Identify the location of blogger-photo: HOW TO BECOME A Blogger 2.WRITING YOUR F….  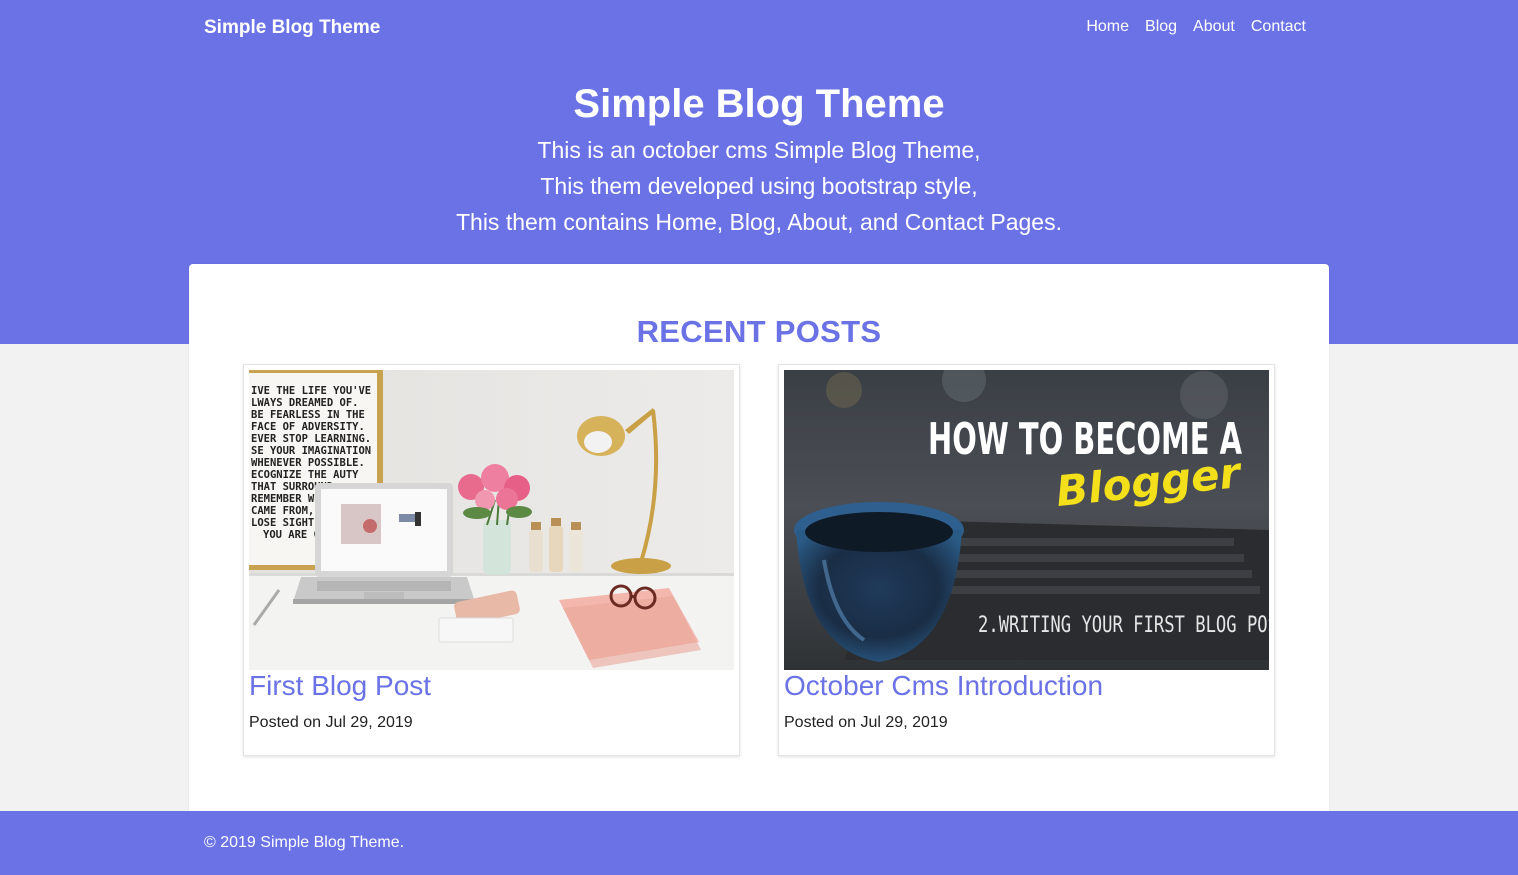
(1026, 520).